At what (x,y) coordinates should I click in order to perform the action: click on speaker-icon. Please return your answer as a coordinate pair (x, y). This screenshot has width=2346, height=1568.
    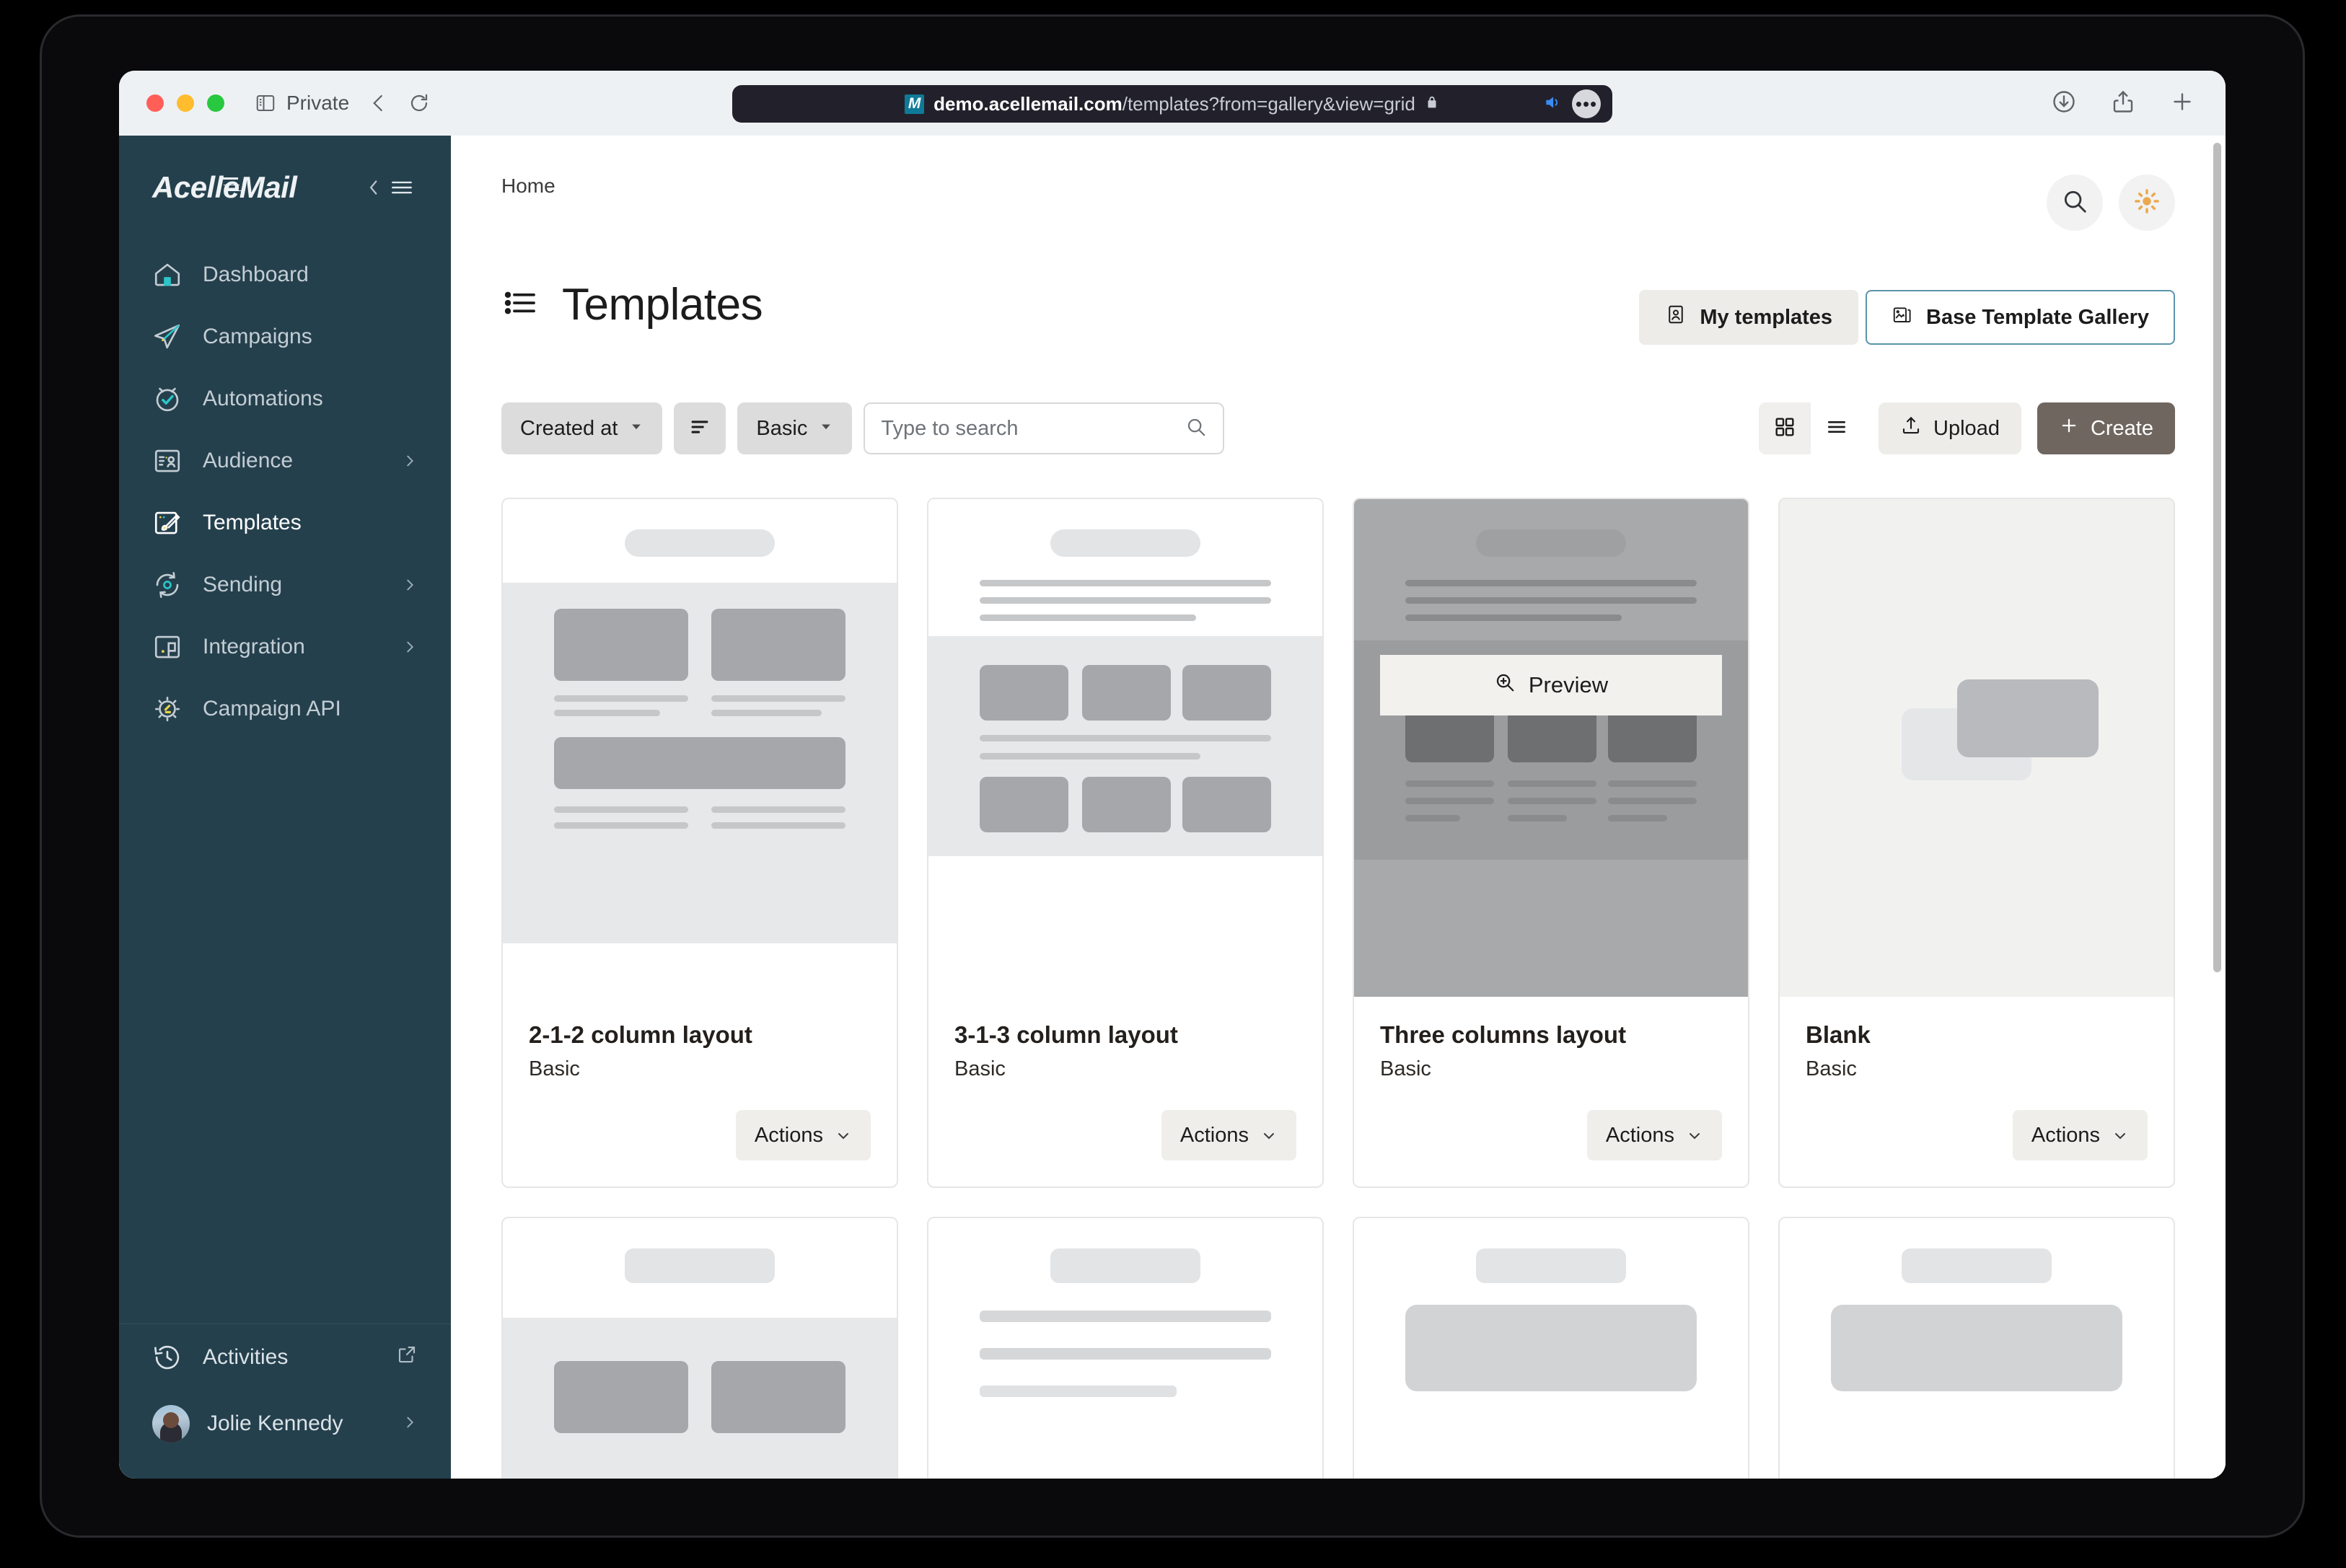
    Looking at the image, I should click on (1552, 104).